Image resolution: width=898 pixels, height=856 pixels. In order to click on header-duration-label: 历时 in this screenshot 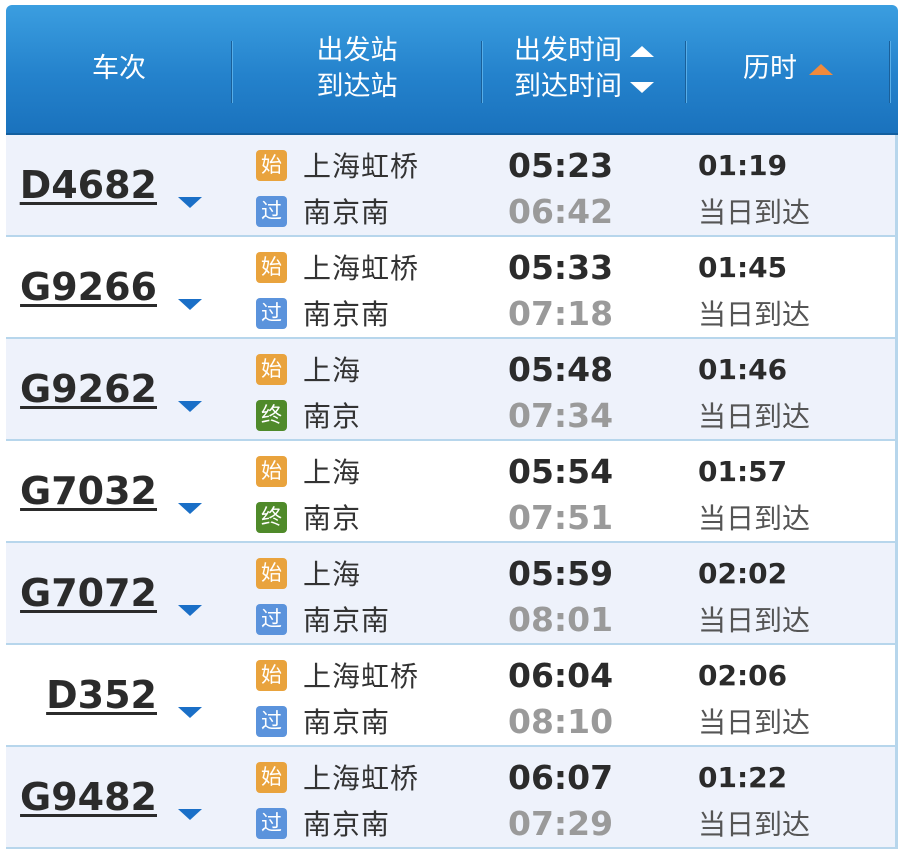, I will do `click(770, 68)`.